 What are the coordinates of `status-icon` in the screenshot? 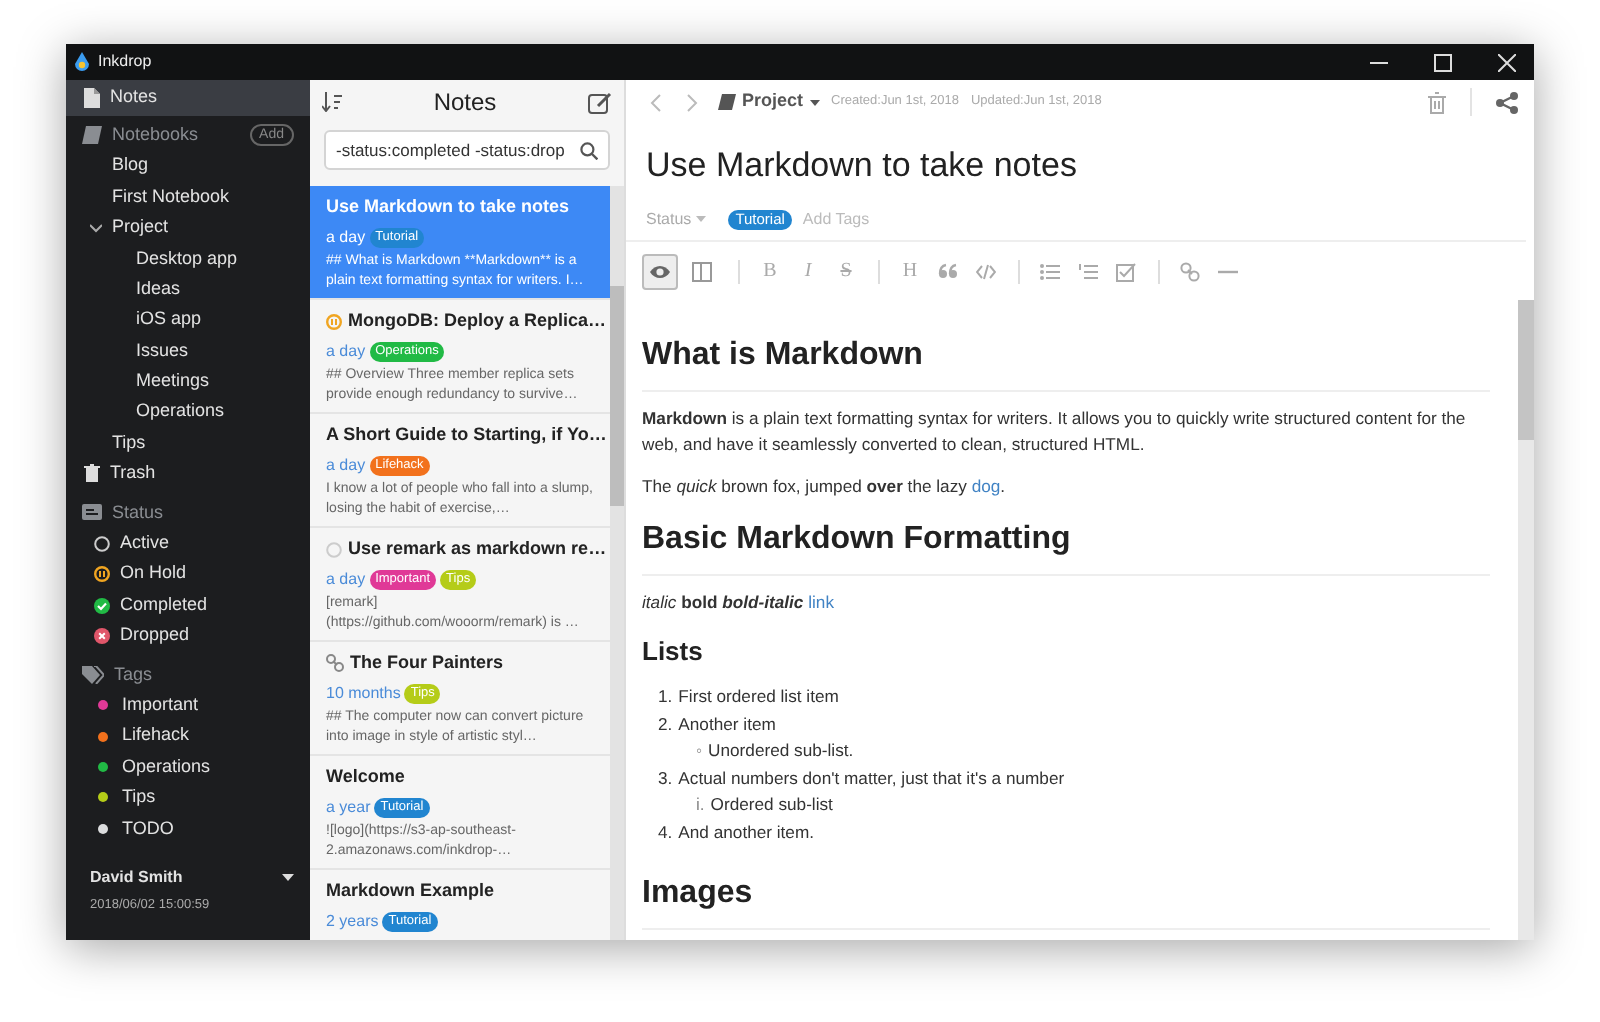 It's located at (92, 512).